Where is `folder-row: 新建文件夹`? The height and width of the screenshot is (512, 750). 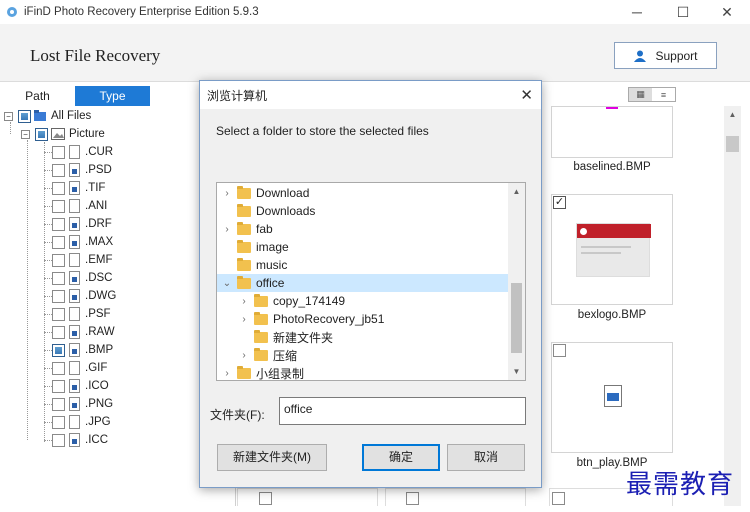
folder-row: 新建文件夹 is located at coordinates (363, 337).